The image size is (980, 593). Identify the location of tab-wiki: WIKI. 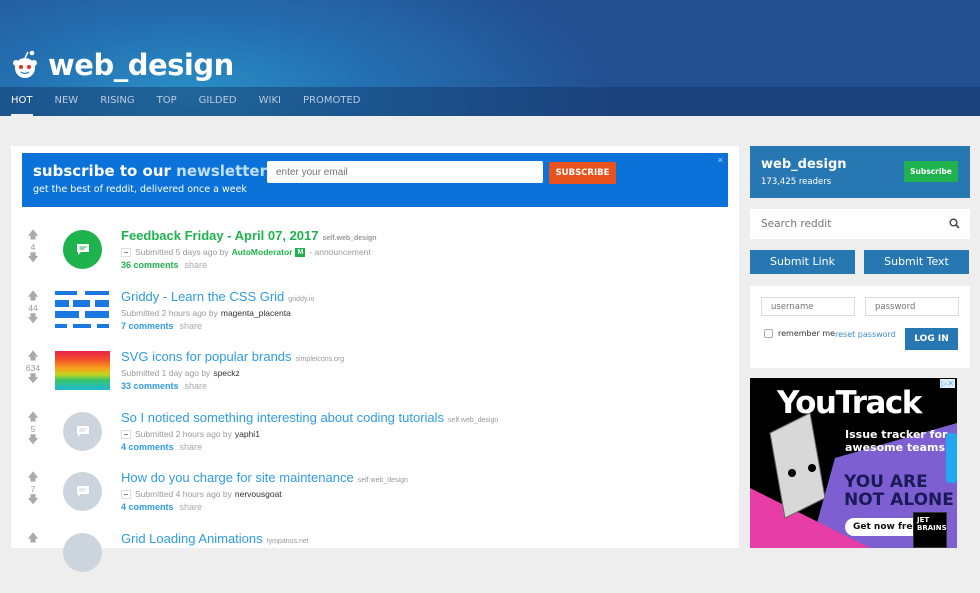
(270, 101).